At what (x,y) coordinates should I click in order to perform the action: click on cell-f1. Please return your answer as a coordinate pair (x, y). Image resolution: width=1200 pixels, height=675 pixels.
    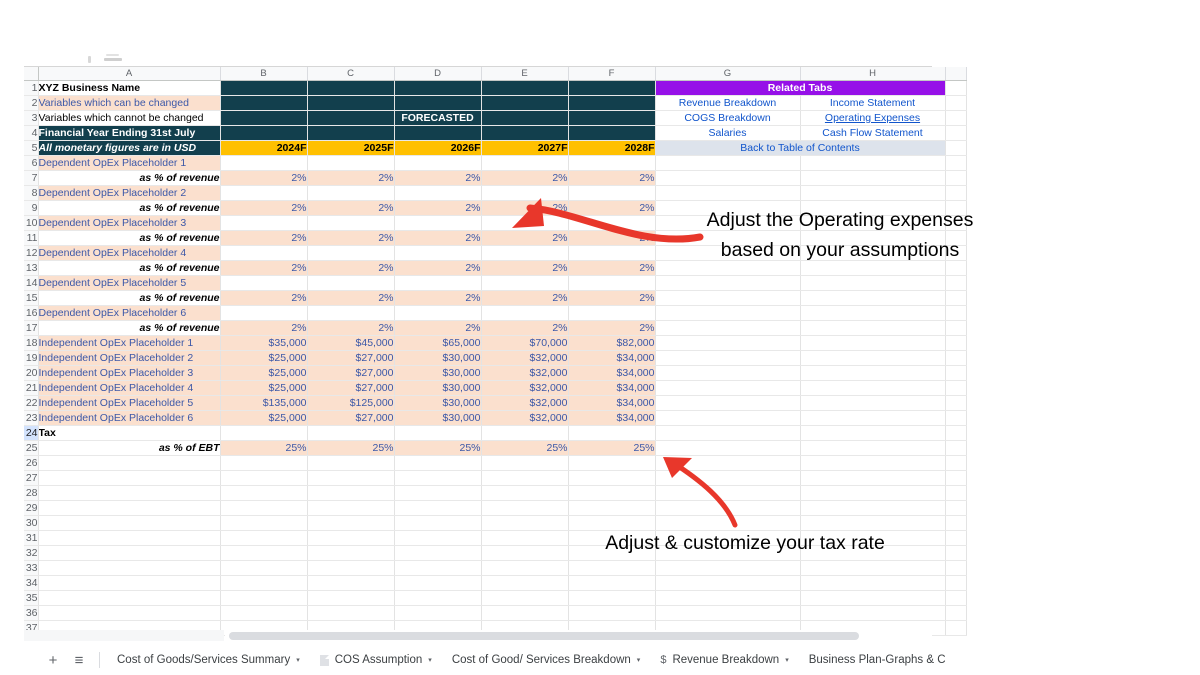
    Looking at the image, I should click on (612, 88).